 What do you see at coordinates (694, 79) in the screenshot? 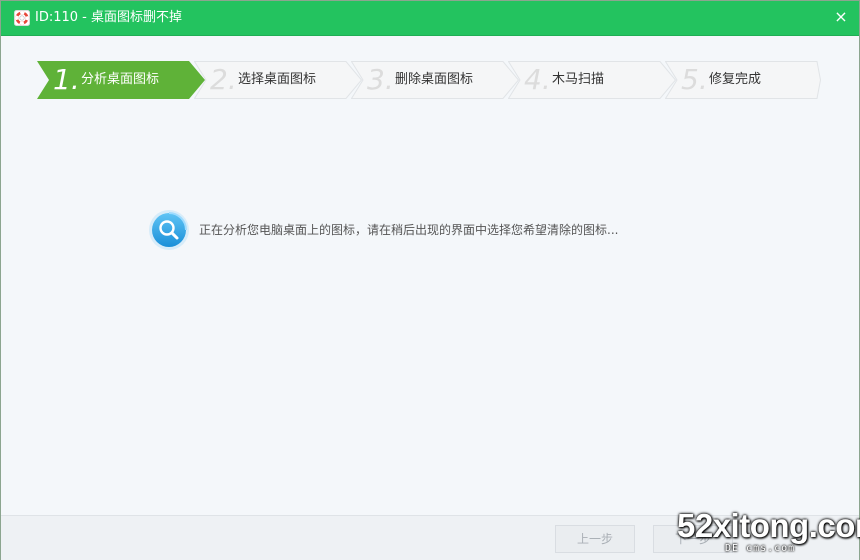
I see `step-5-number: 5.` at bounding box center [694, 79].